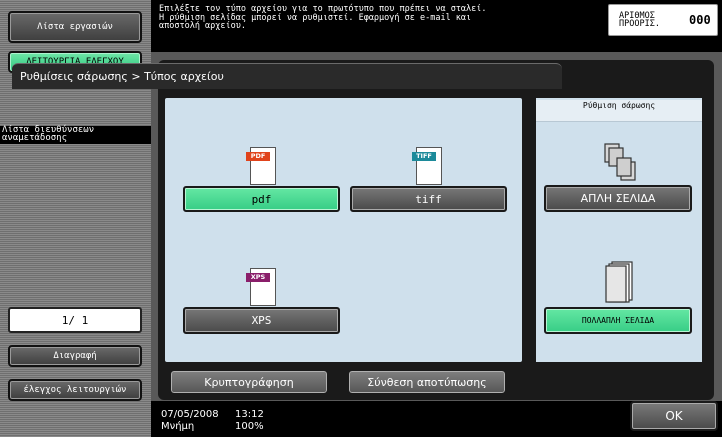 This screenshot has height=437, width=722. What do you see at coordinates (424, 156) in the screenshot?
I see `tiff-tag: TIFF` at bounding box center [424, 156].